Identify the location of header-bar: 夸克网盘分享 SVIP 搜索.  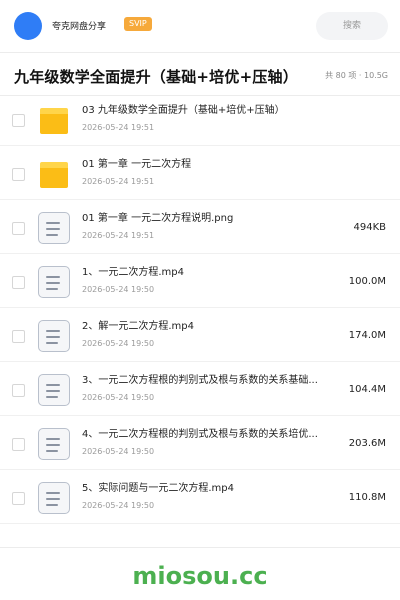
(200, 26).